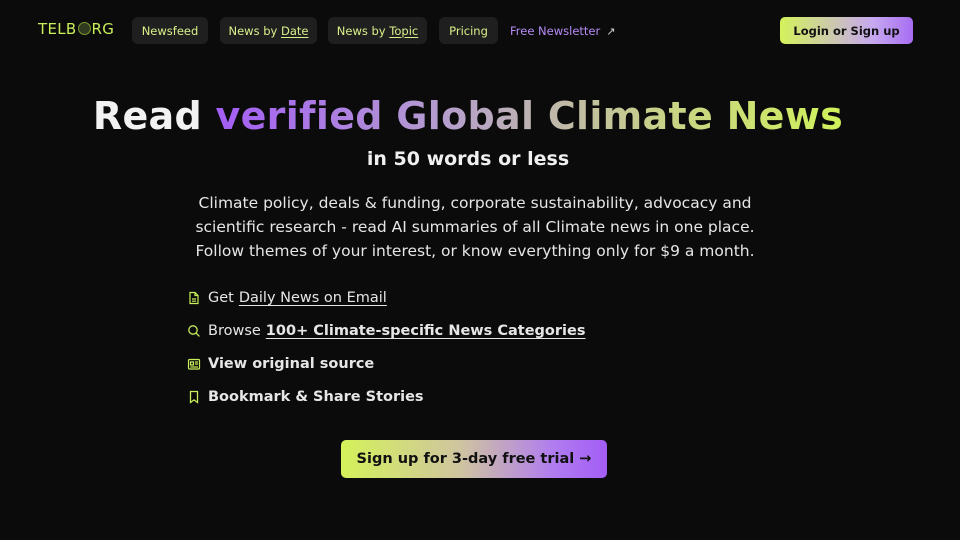 The image size is (960, 540). I want to click on nav-news-by-date: News by Date, so click(268, 30).